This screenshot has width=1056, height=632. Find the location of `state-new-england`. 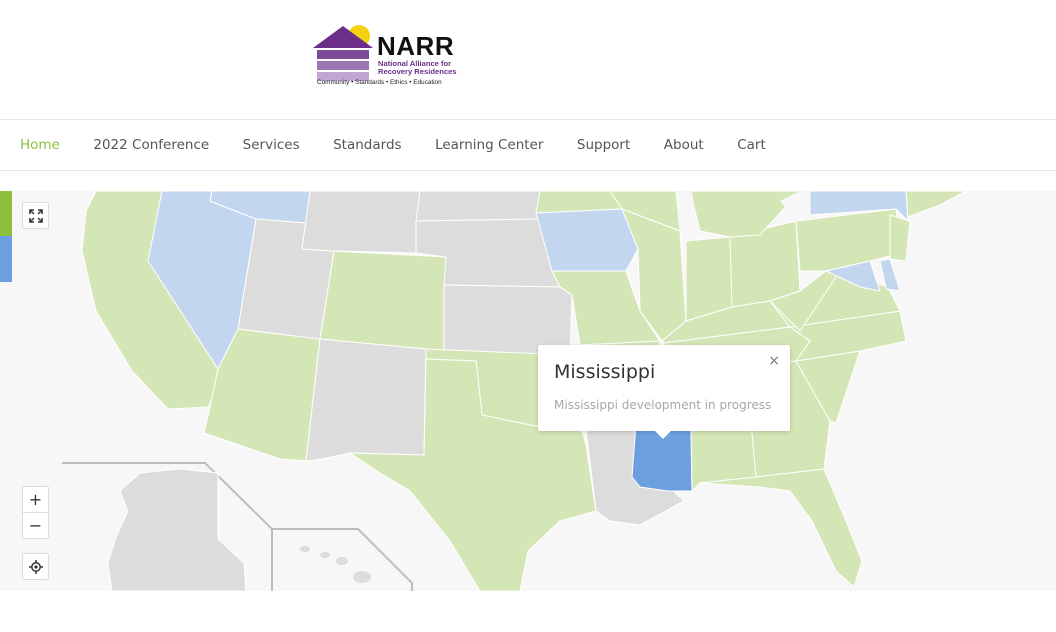

state-new-england is located at coordinates (936, 204).